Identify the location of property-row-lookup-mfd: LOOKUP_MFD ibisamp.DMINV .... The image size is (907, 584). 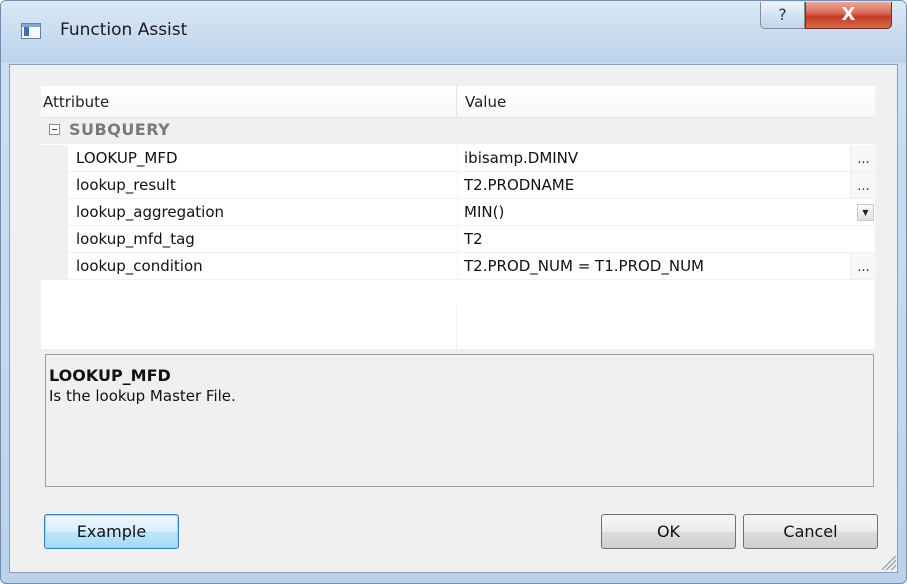
(458, 158).